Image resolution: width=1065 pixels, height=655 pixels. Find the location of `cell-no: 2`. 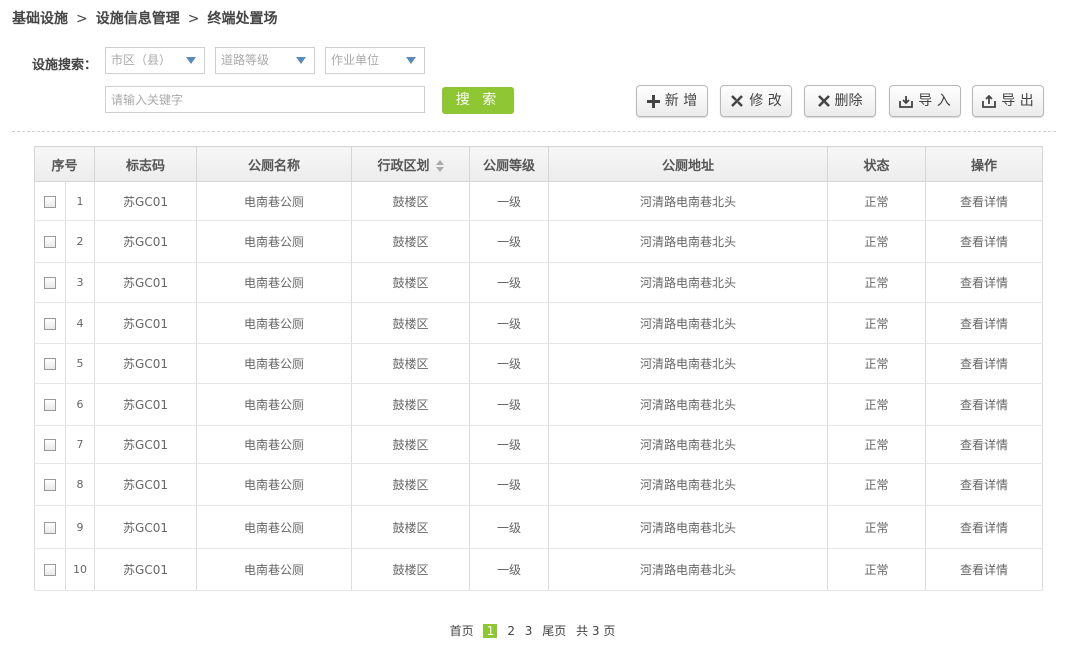

cell-no: 2 is located at coordinates (80, 241).